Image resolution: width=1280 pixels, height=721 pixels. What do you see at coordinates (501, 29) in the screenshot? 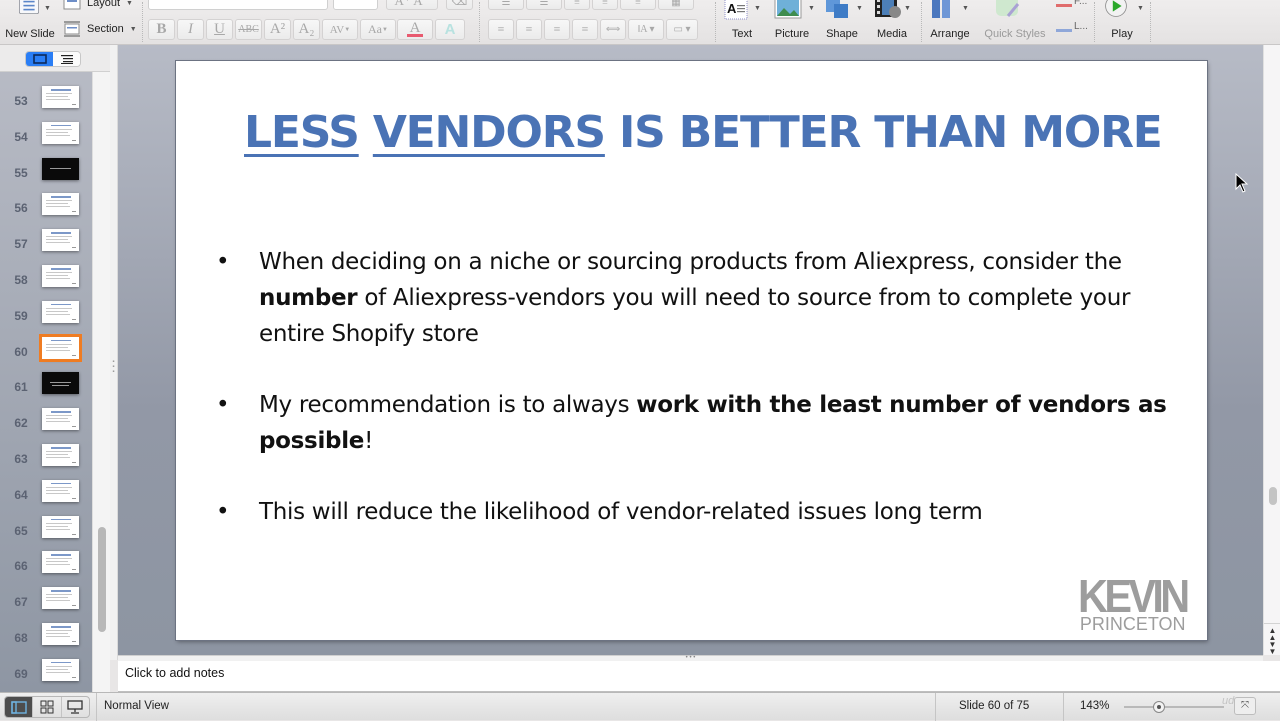
I see `align-left-button: ≡` at bounding box center [501, 29].